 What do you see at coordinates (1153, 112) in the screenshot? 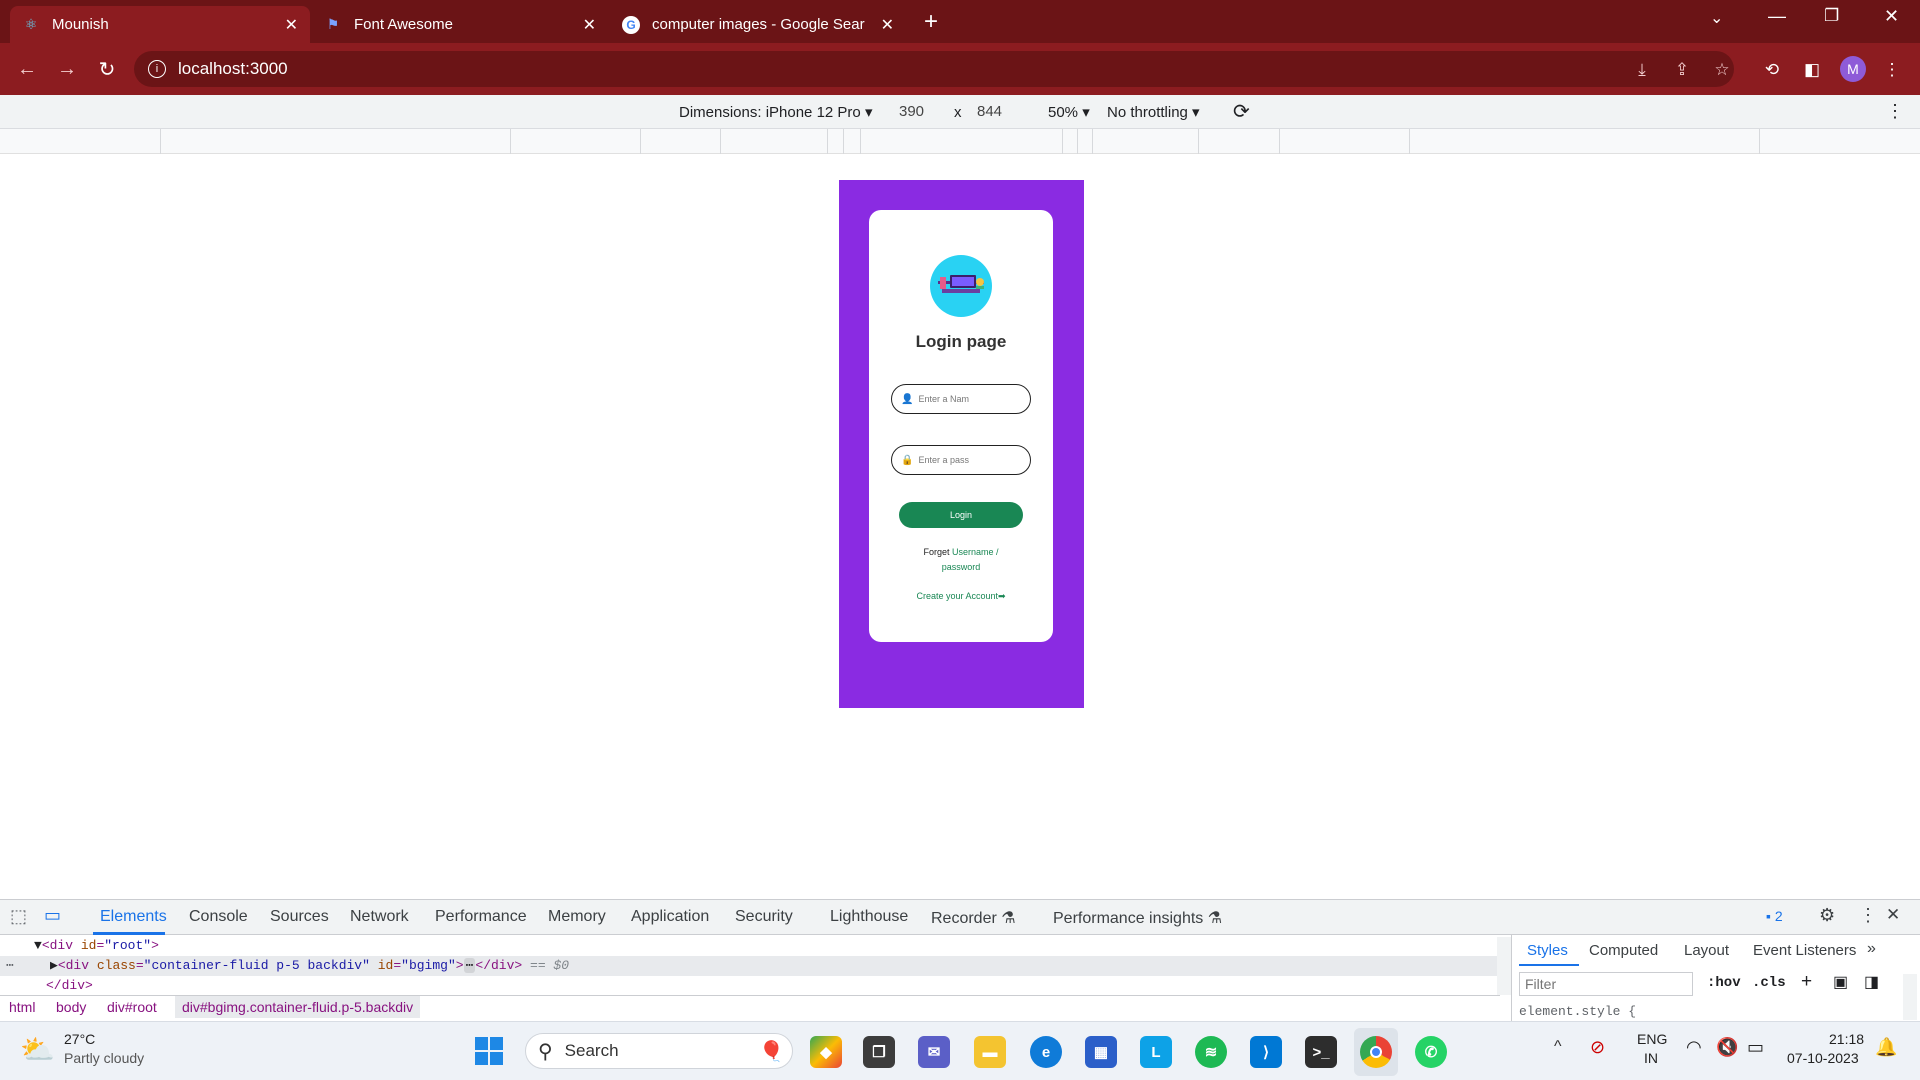
I see `throttling-select: No throttling ▾` at bounding box center [1153, 112].